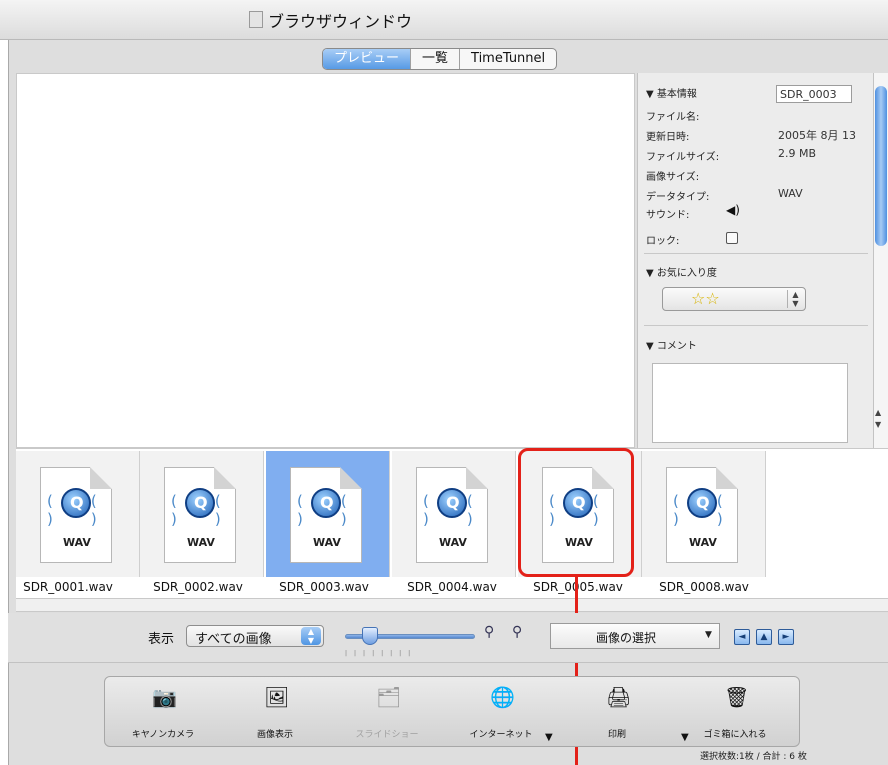  I want to click on tab-timetunnel: TimeTunnel, so click(508, 59).